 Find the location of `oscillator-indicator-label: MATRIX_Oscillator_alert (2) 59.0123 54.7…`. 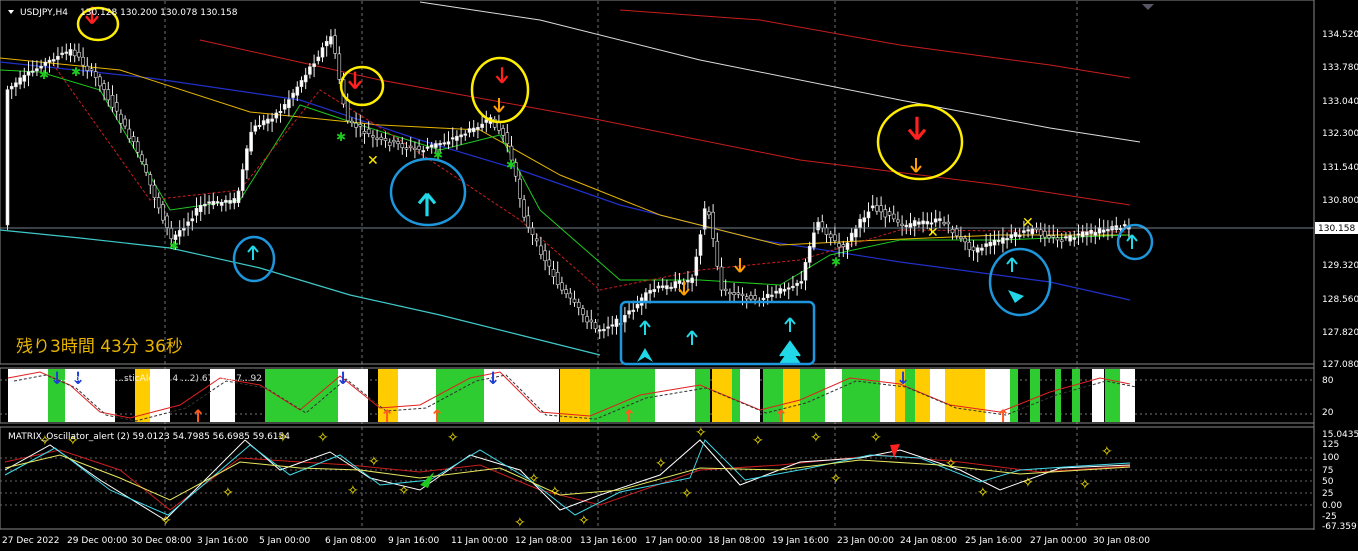

oscillator-indicator-label: MATRIX_Oscillator_alert (2) 59.0123 54.7… is located at coordinates (149, 437).